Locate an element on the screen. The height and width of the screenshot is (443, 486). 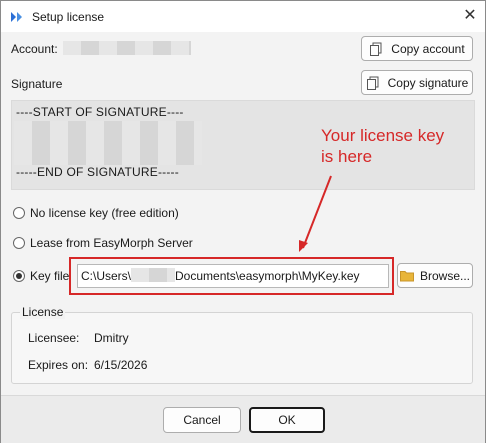
account-value-redacted is located at coordinates (127, 48).